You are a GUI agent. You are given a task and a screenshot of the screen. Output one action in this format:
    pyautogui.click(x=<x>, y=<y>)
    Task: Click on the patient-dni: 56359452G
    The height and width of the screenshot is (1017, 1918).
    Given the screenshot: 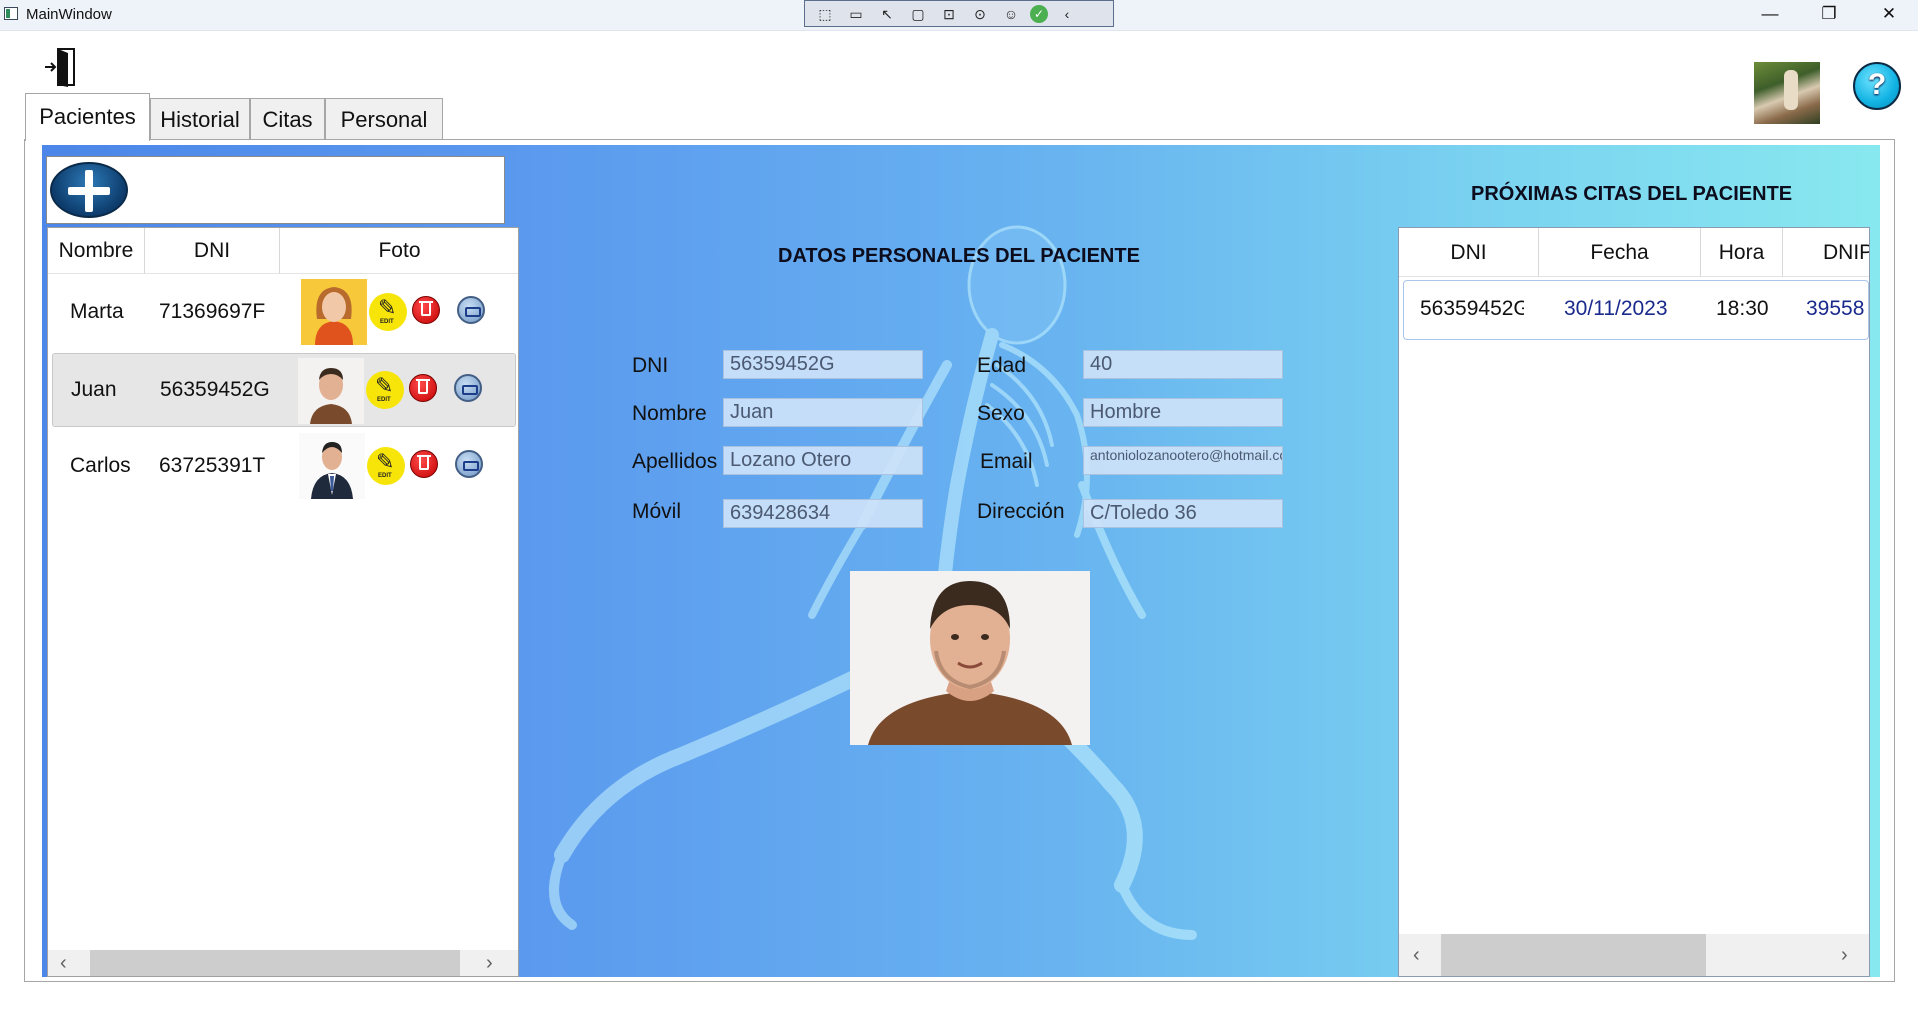 What is the action you would take?
    pyautogui.click(x=215, y=389)
    